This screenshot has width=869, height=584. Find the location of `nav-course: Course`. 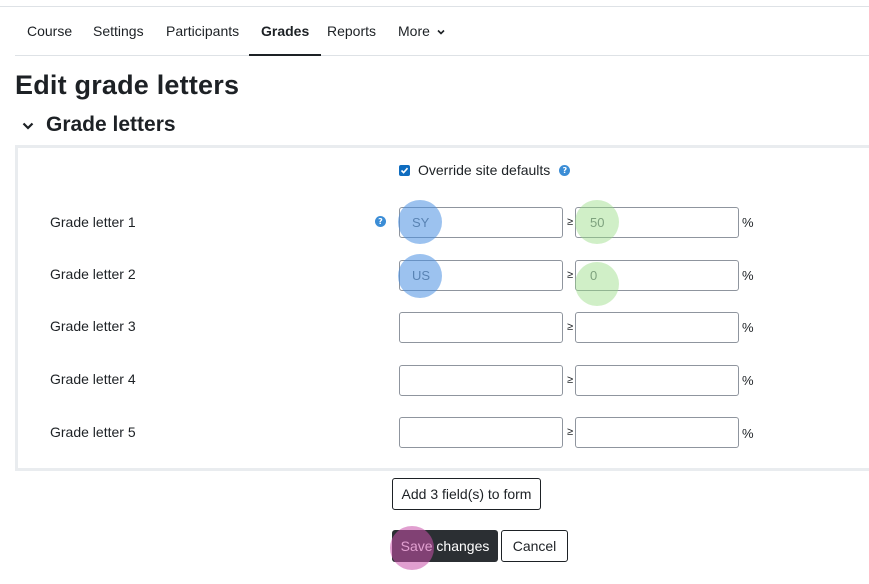

nav-course: Course is located at coordinates (49, 31).